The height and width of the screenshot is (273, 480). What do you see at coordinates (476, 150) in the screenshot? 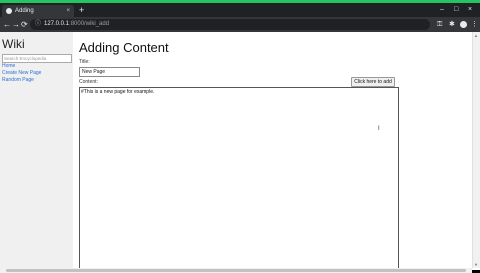
I see `vertical-scrollbar: ▲ ▼` at bounding box center [476, 150].